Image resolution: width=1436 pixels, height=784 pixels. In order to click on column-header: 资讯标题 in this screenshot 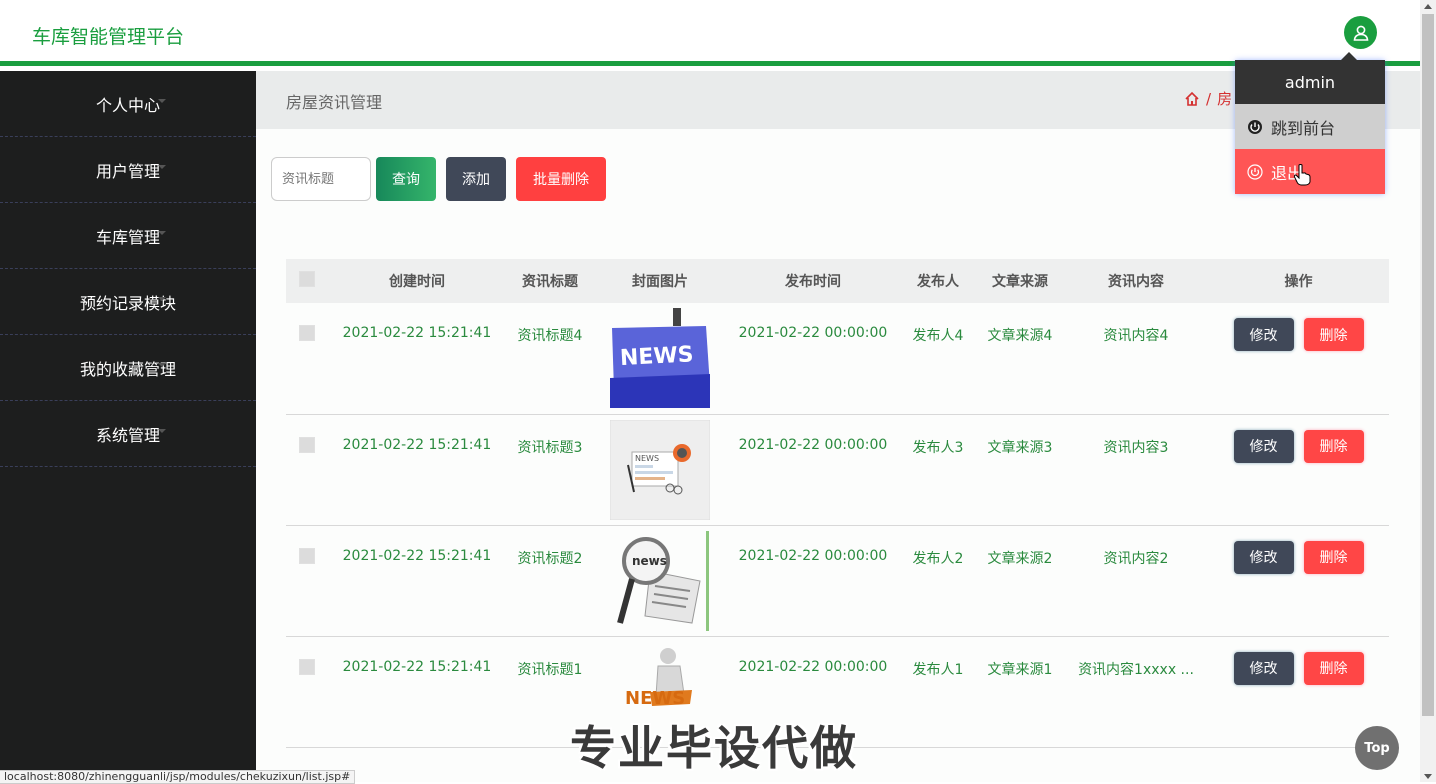, I will do `click(550, 282)`.